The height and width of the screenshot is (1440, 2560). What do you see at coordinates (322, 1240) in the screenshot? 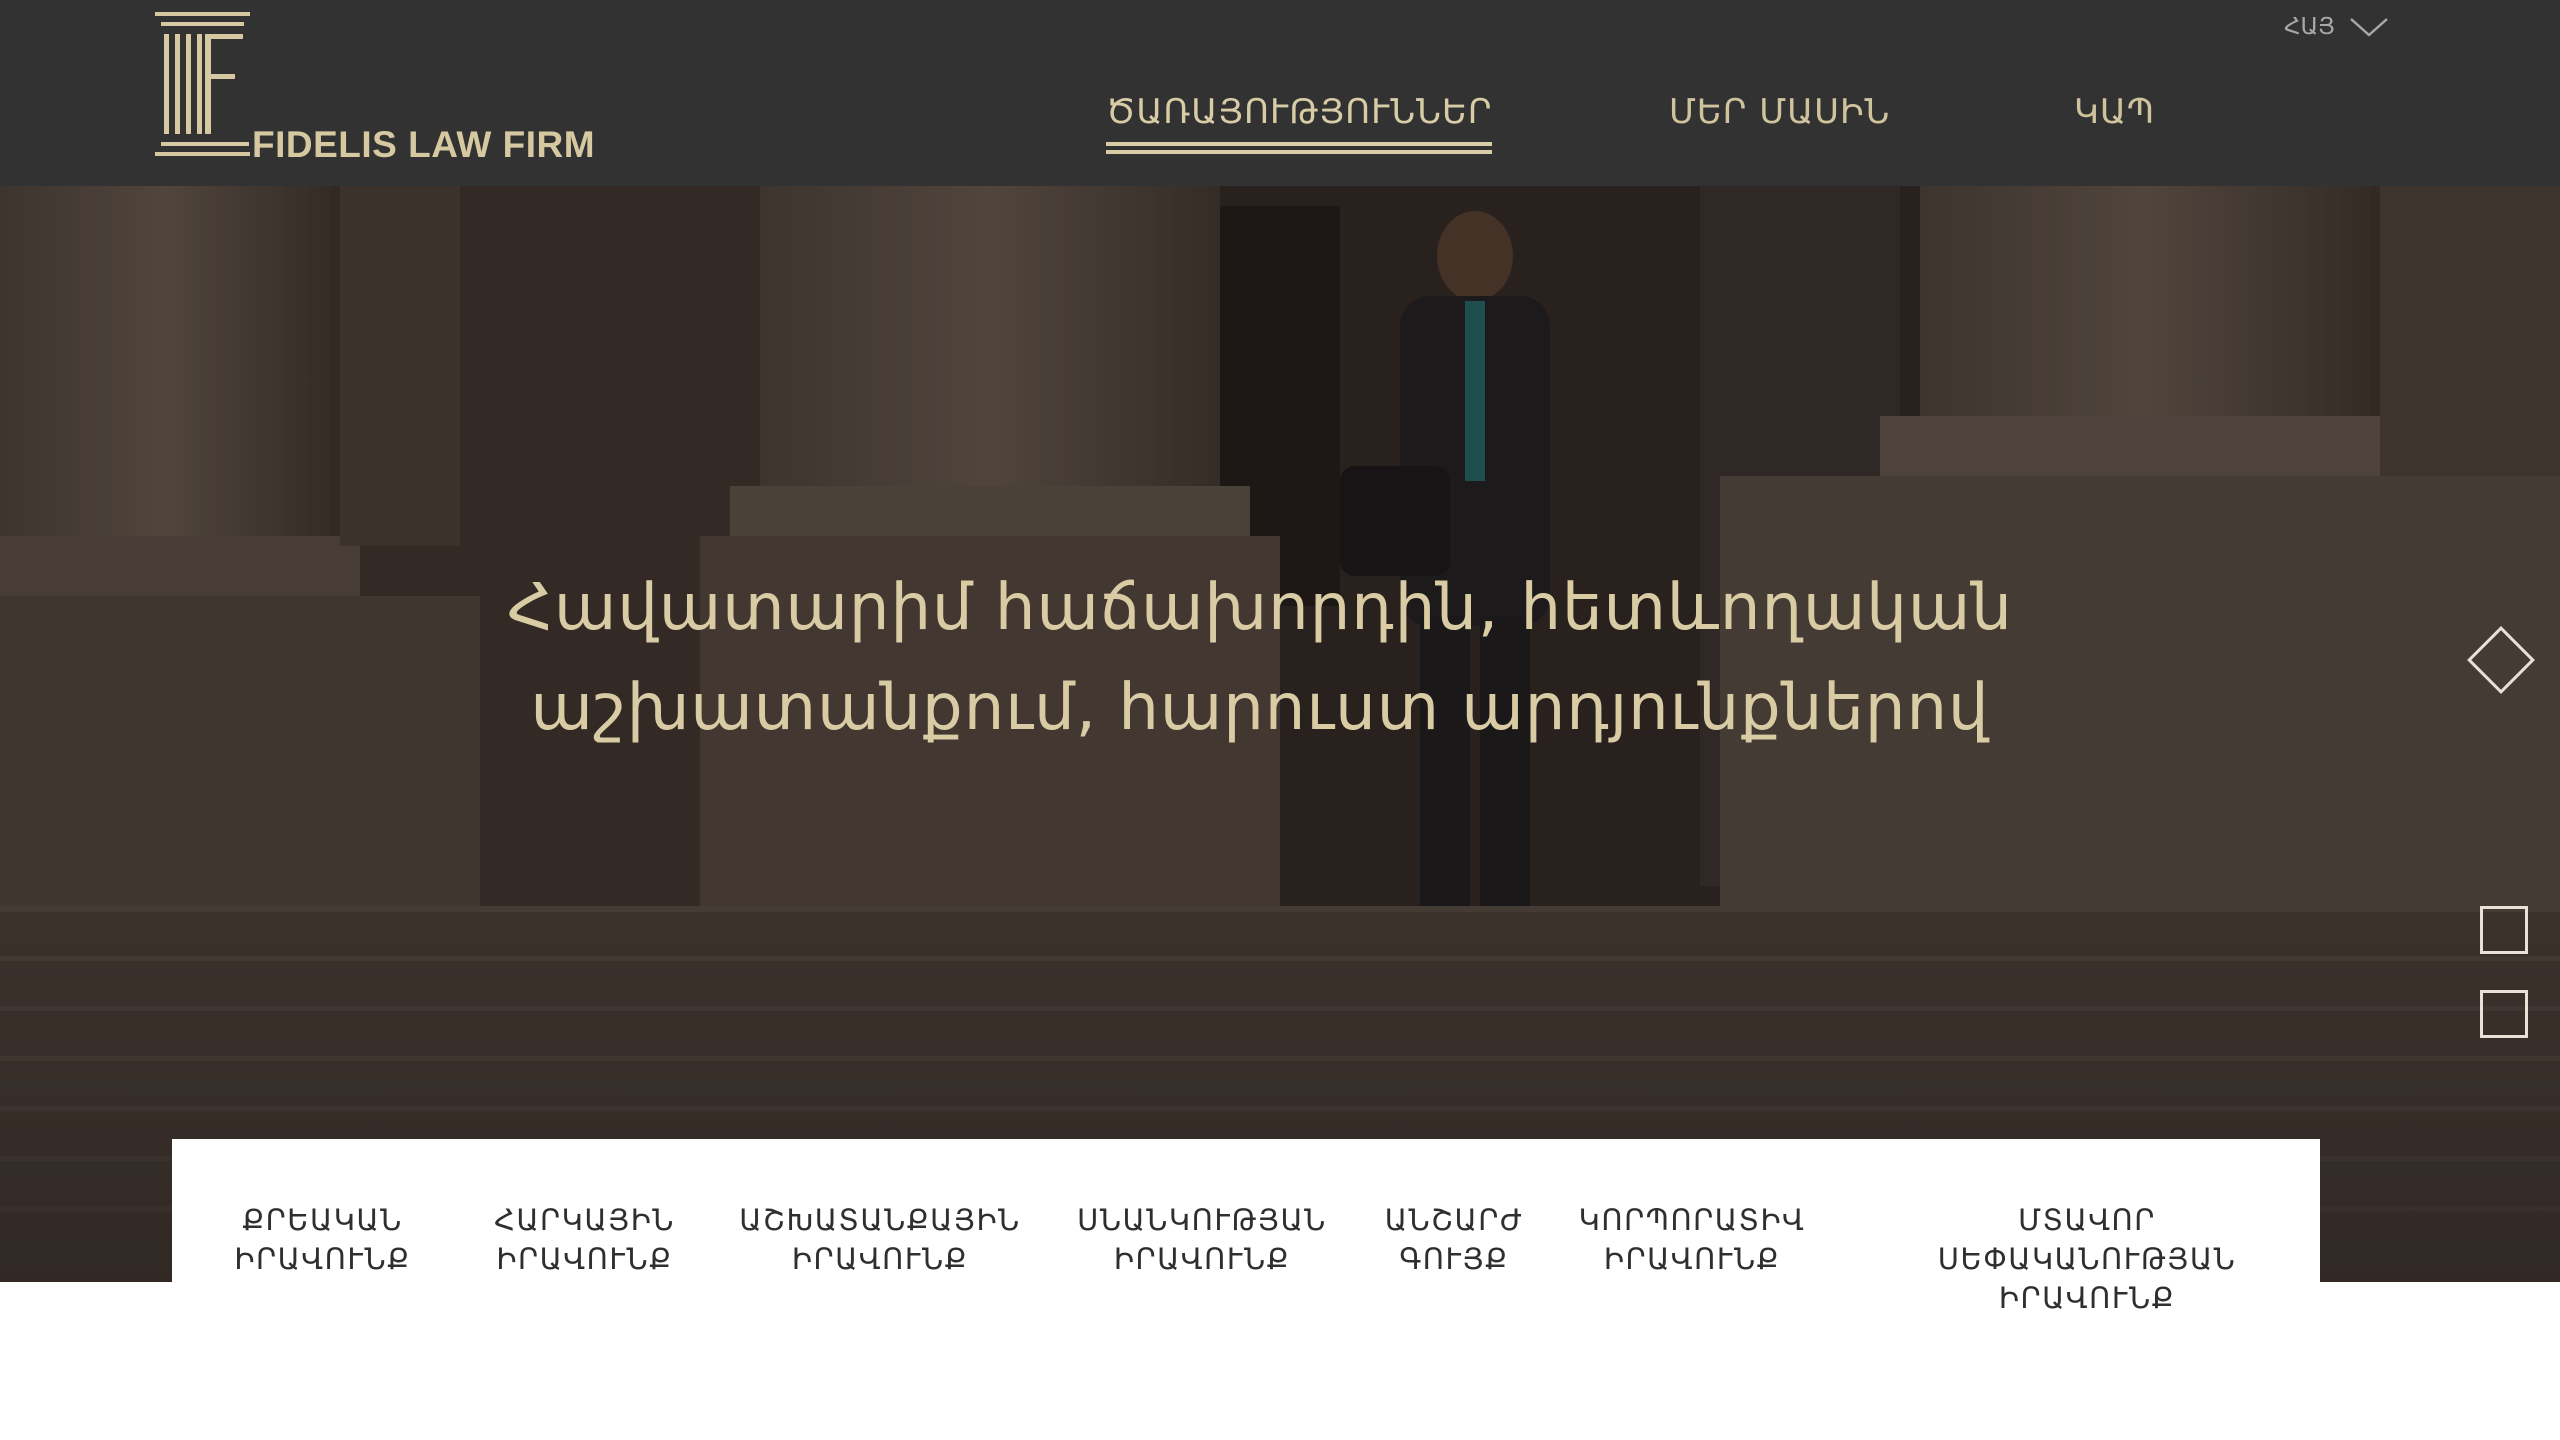
I see `practice-area-criminal: ՔՐԵԱԿԱՆ ԻՐԱՎՈՒՆՔ` at bounding box center [322, 1240].